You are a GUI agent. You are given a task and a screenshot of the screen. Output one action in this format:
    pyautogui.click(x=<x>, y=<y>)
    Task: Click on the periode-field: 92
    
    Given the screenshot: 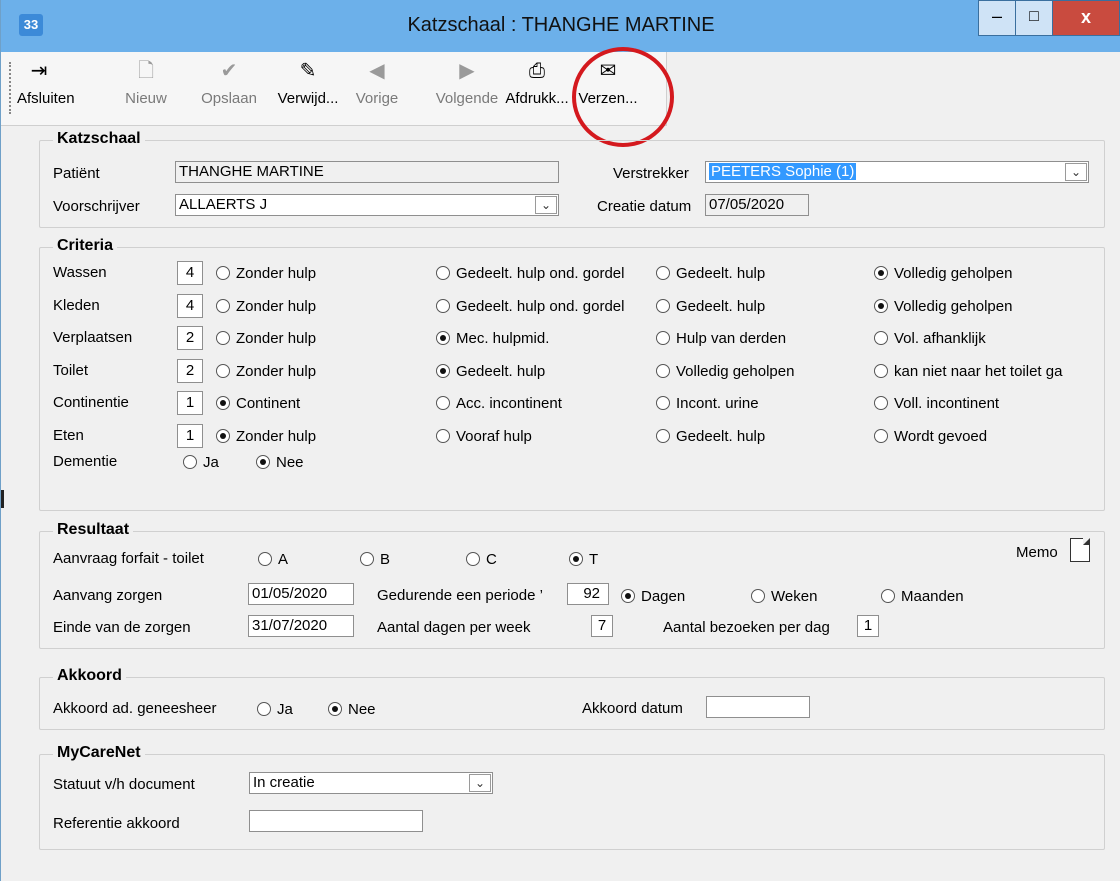 What is the action you would take?
    pyautogui.click(x=588, y=594)
    